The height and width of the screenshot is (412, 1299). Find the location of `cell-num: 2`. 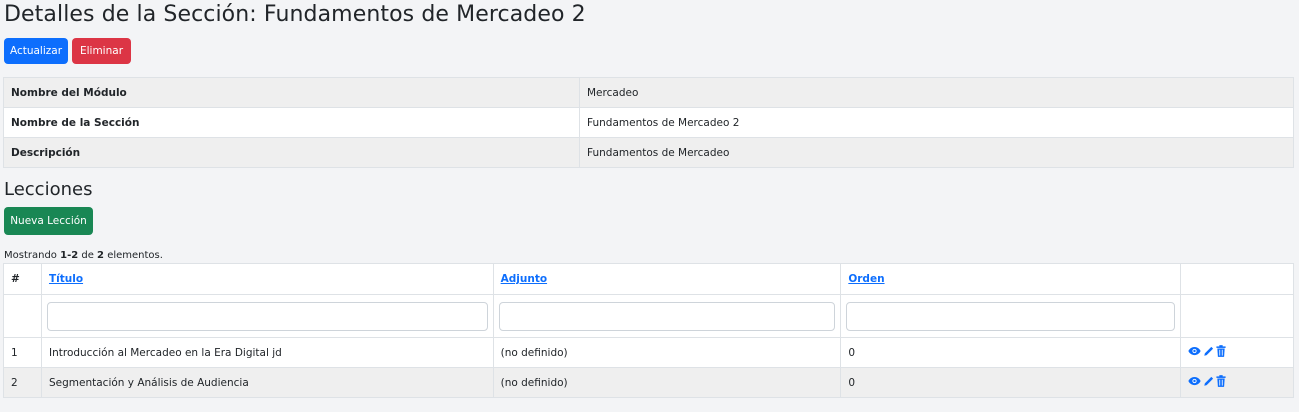

cell-num: 2 is located at coordinates (22, 382).